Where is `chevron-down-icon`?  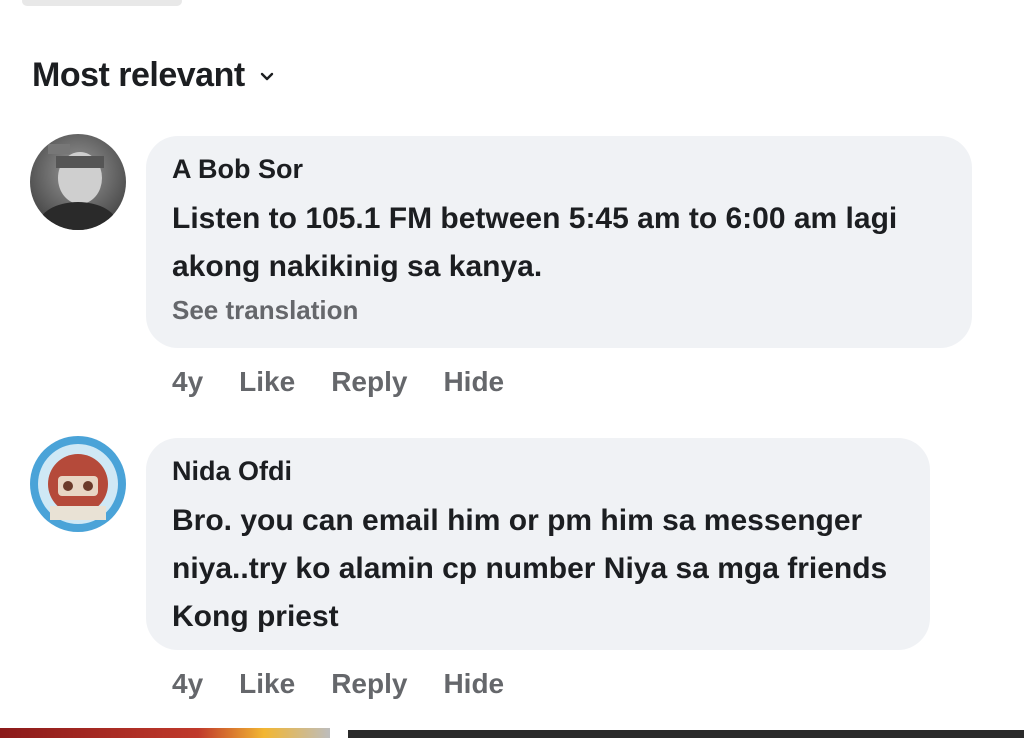 chevron-down-icon is located at coordinates (266, 76).